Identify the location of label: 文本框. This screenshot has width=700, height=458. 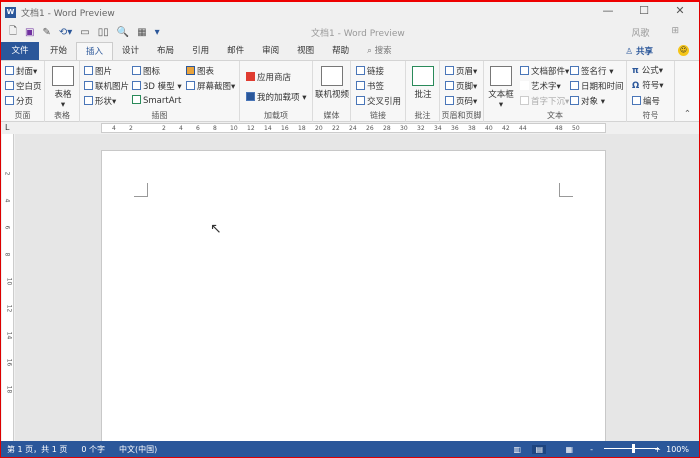
(501, 95).